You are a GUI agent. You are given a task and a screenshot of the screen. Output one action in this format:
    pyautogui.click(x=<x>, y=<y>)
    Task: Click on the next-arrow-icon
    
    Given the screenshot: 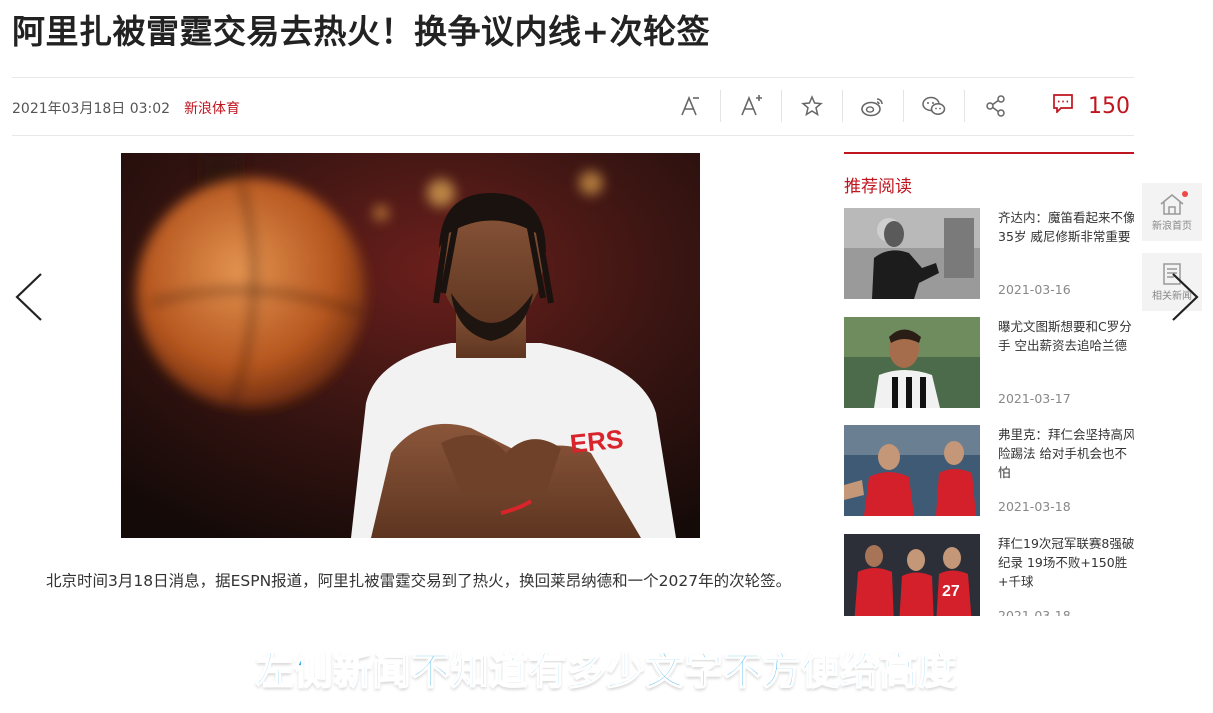 What is the action you would take?
    pyautogui.click(x=1185, y=299)
    